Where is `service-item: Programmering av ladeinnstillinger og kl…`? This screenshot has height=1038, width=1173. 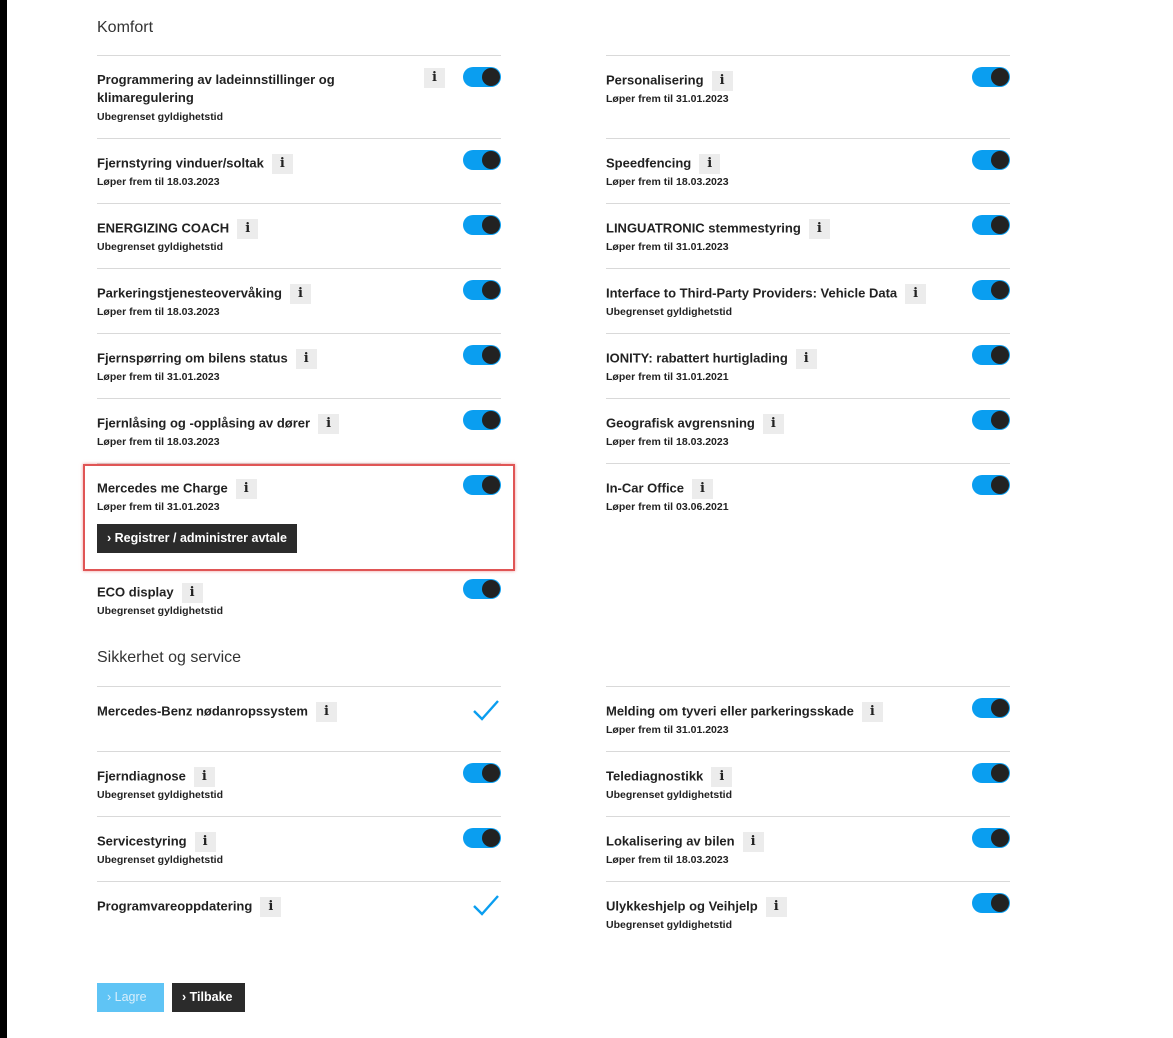
service-item: Programmering av ladeinnstillinger og kl… is located at coordinates (299, 96).